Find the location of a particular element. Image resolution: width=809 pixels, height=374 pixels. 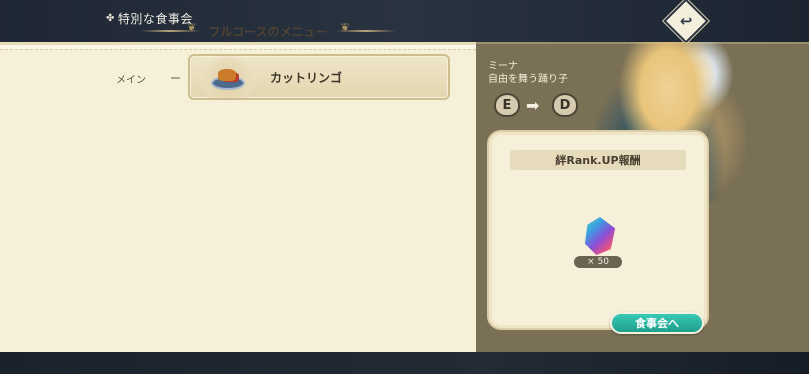

character-title: 自由を舞う踊り子 is located at coordinates (528, 79).